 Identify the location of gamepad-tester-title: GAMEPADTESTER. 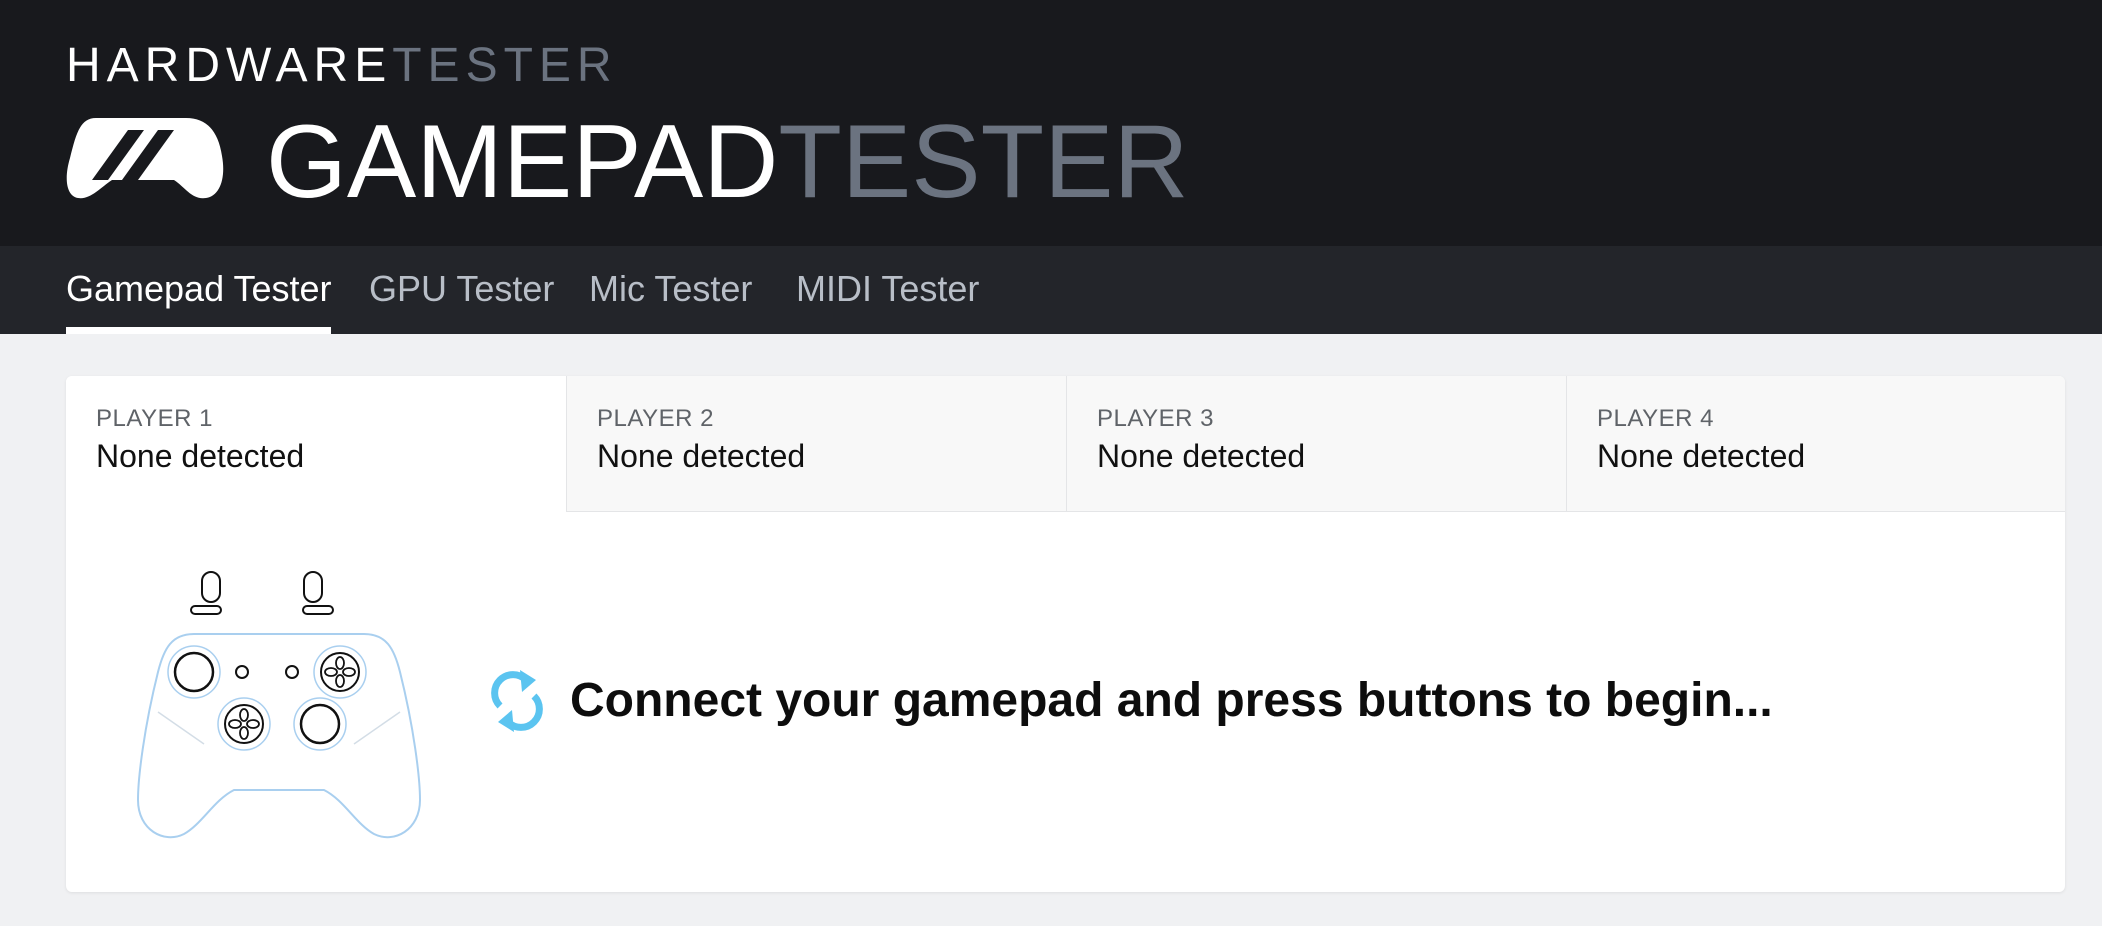
(727, 162).